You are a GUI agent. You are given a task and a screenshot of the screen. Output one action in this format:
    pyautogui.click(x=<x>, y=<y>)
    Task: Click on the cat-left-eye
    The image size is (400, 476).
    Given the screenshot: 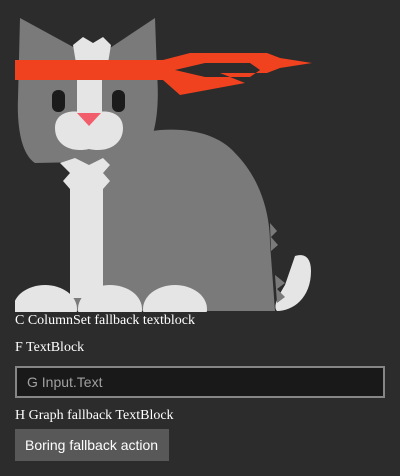 What is the action you would take?
    pyautogui.click(x=58, y=101)
    